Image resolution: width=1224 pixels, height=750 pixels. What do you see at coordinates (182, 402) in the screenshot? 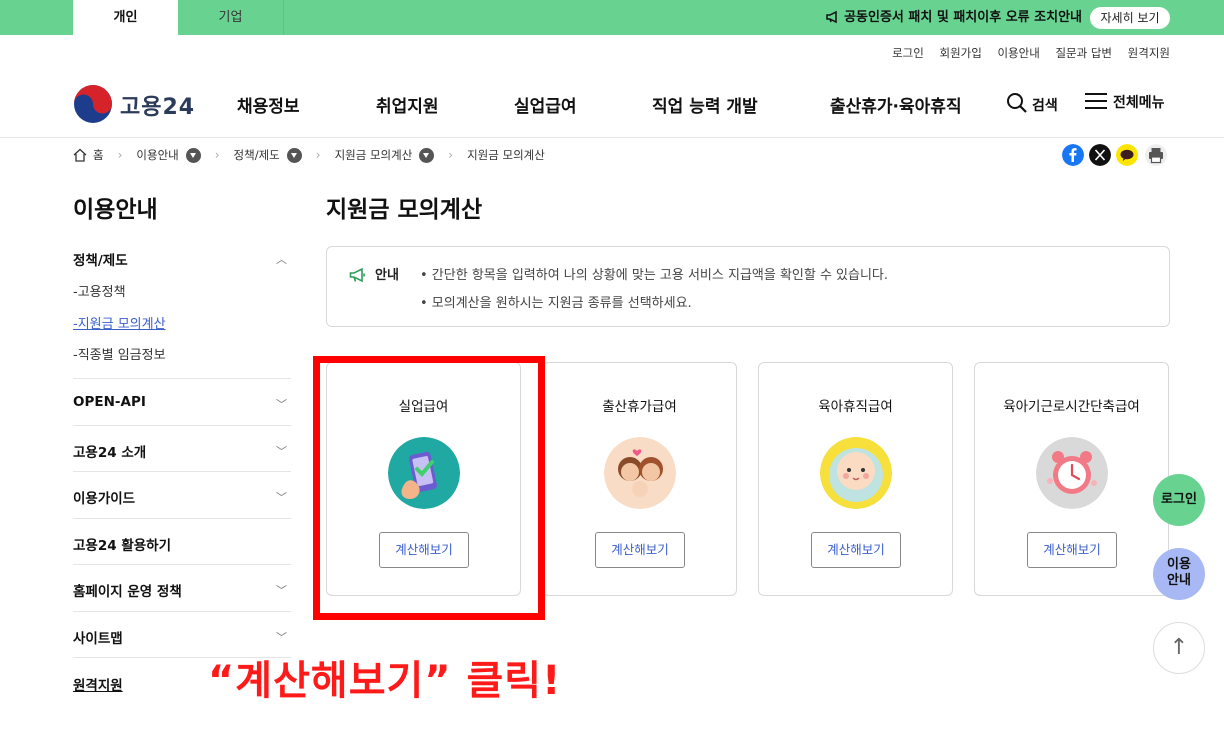
I see `sidebar-group-open-api: OPEN-API ﹀` at bounding box center [182, 402].